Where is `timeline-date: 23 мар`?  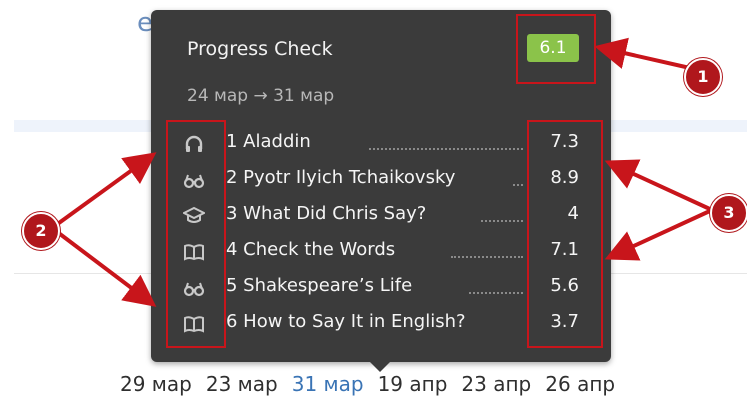 timeline-date: 23 мар is located at coordinates (249, 387).